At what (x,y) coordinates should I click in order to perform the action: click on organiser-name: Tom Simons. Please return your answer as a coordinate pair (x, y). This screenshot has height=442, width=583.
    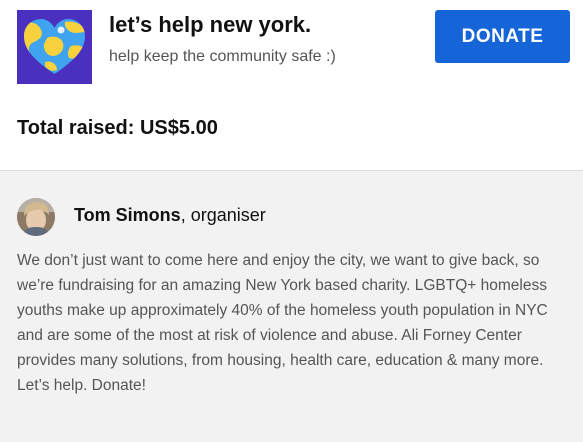
    Looking at the image, I should click on (127, 215).